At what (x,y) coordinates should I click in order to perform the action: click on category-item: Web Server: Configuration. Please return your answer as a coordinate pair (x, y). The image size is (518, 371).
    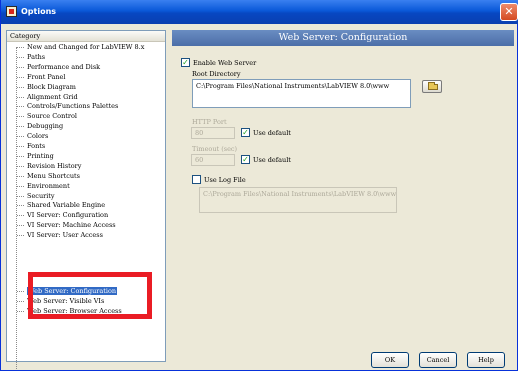
    Looking at the image, I should click on (67, 291).